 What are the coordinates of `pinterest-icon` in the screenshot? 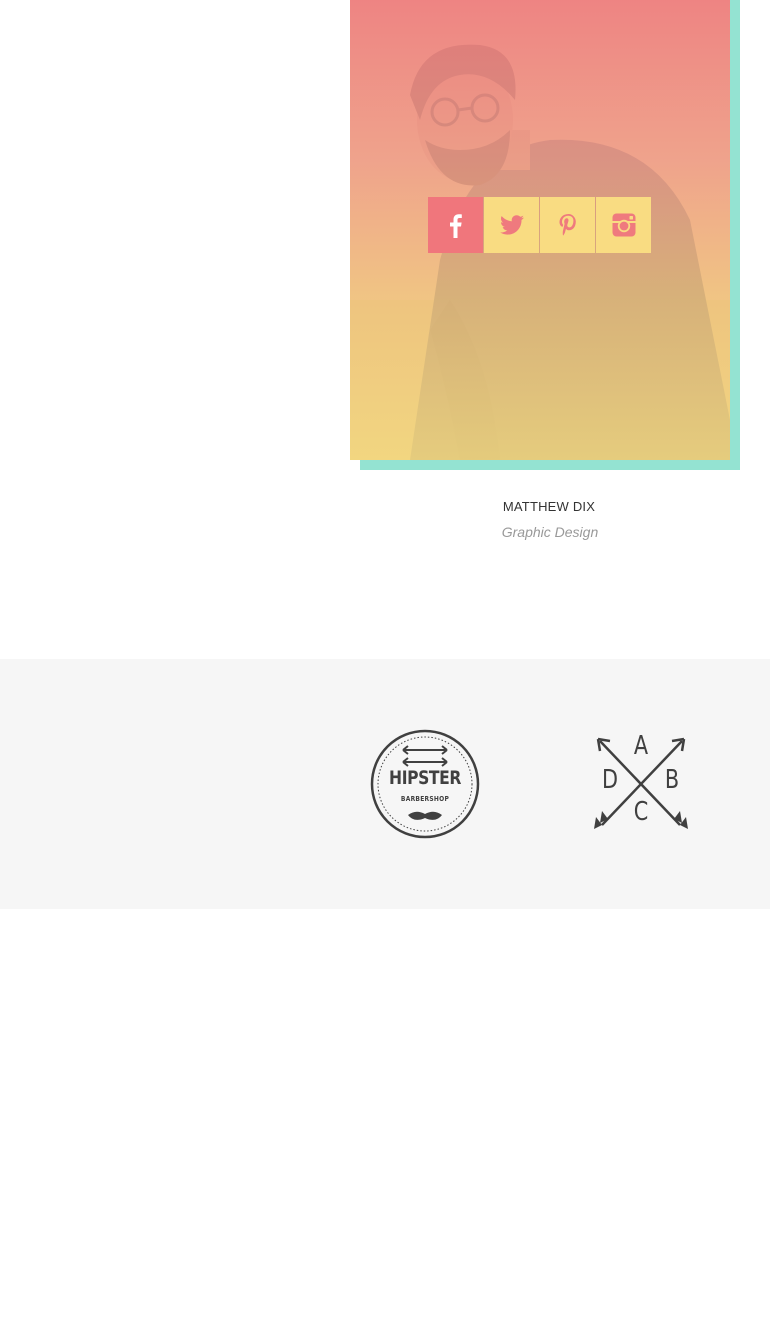 It's located at (567, 225).